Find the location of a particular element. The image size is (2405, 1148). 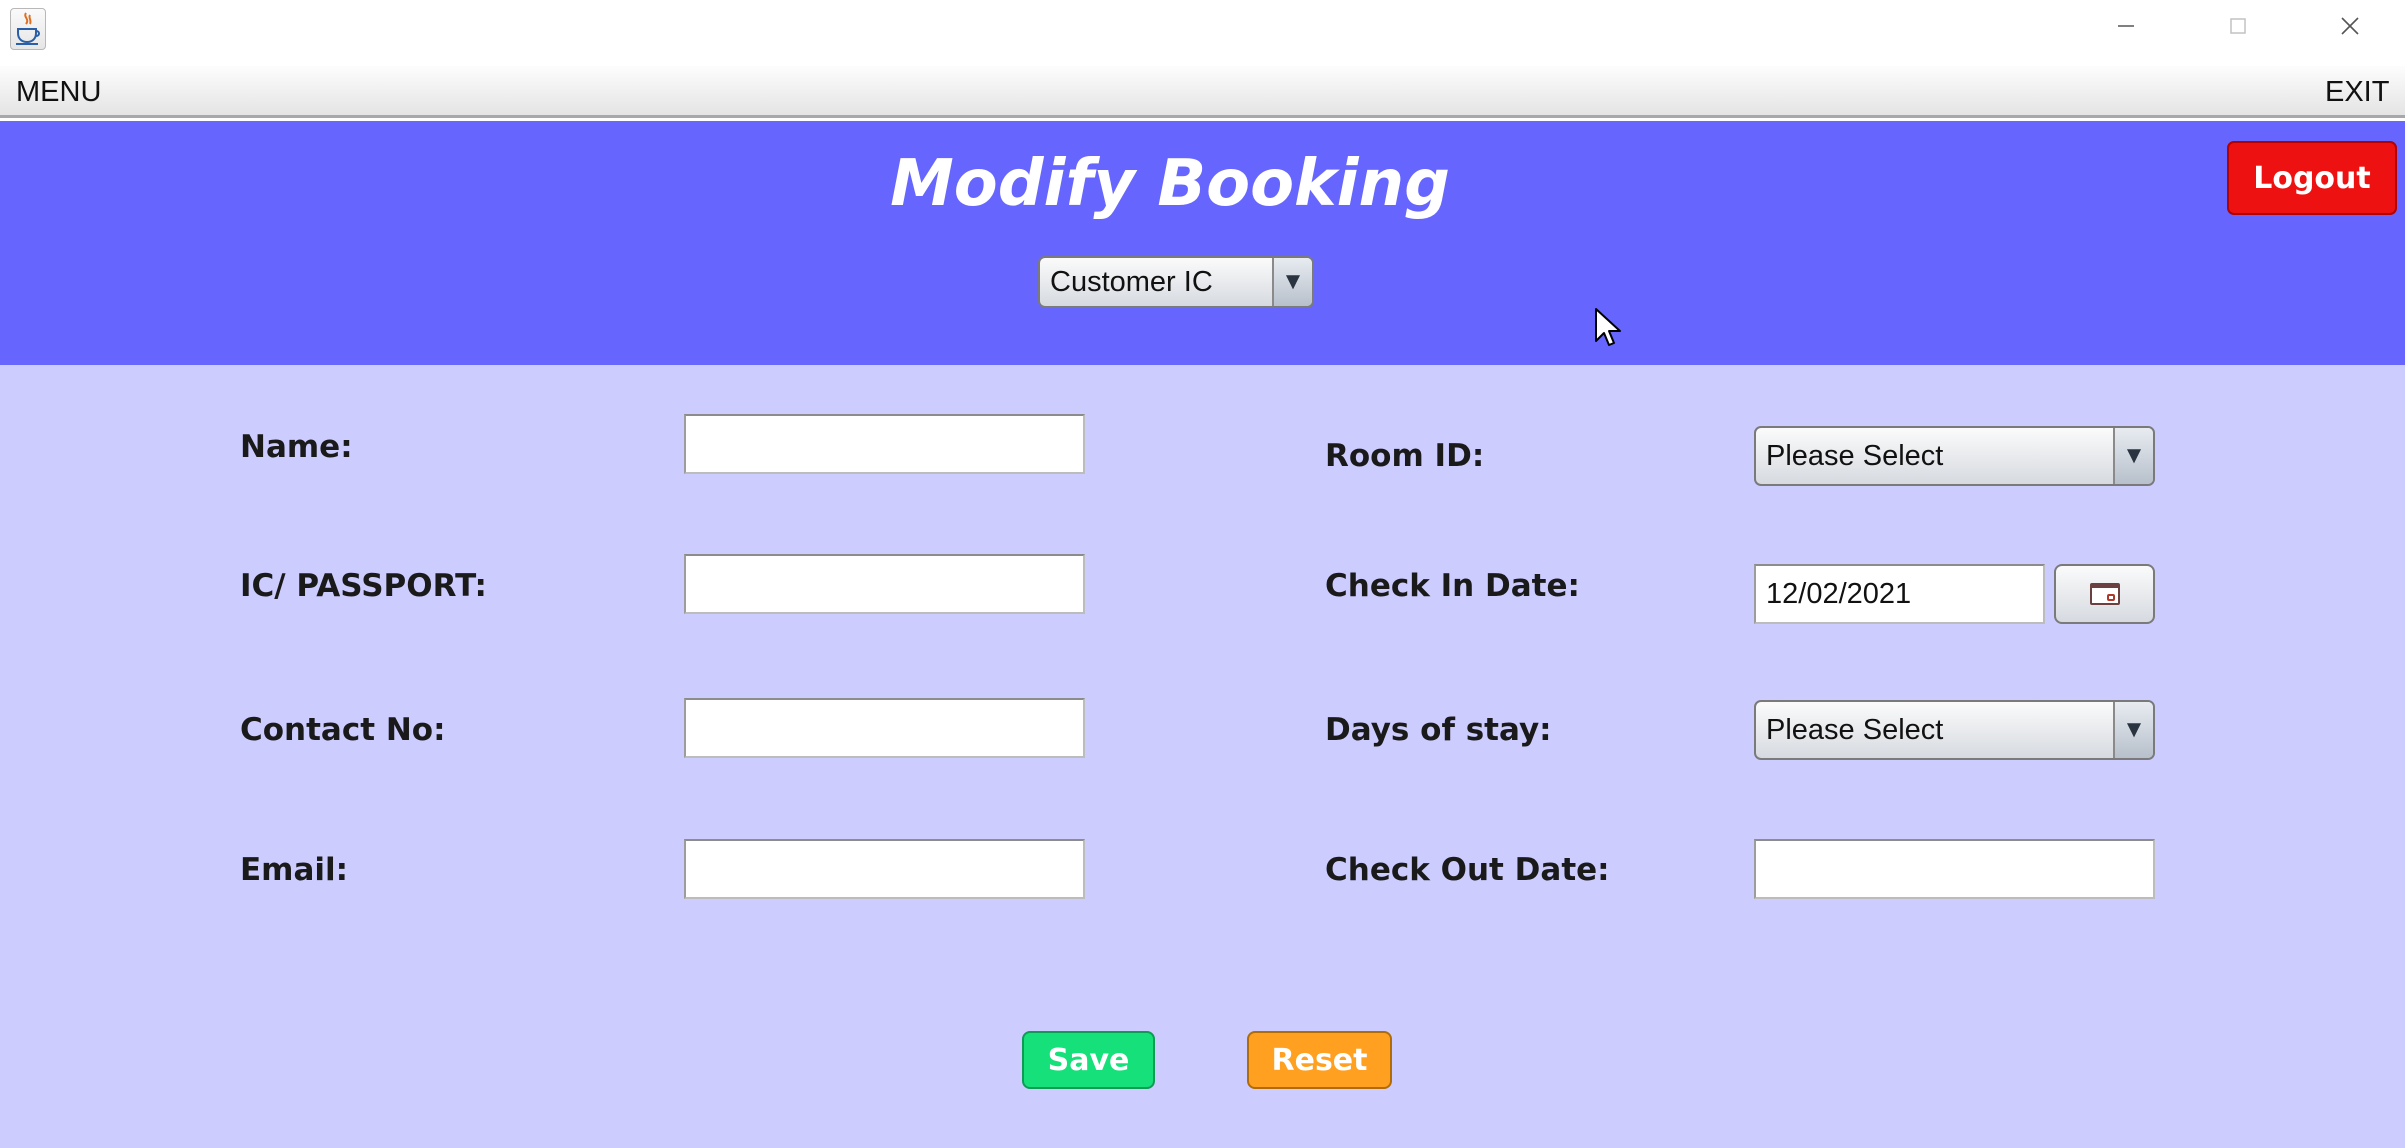

check-in-date-label: Check In Date: is located at coordinates (1452, 586).